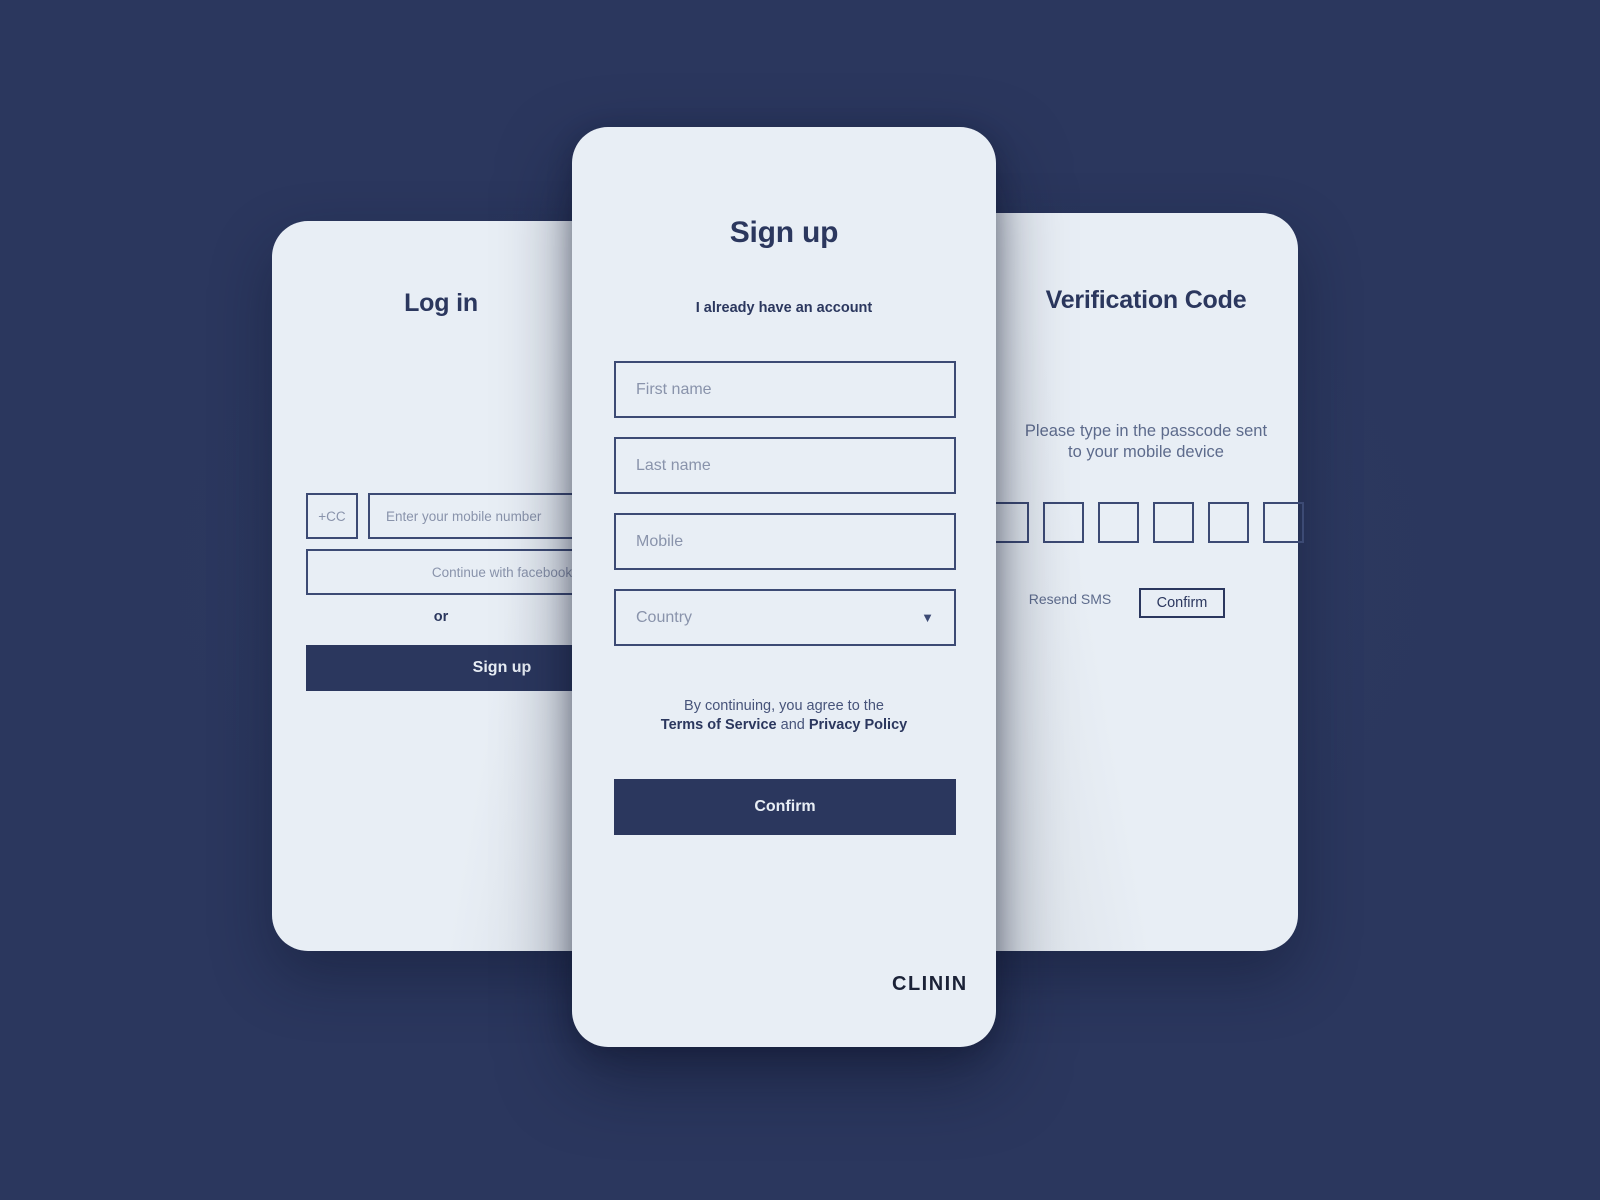 This screenshot has width=1600, height=1200. Describe the element at coordinates (1146, 431) in the screenshot. I see `verification-instructions-line1: Please type in the passcode sent` at that location.